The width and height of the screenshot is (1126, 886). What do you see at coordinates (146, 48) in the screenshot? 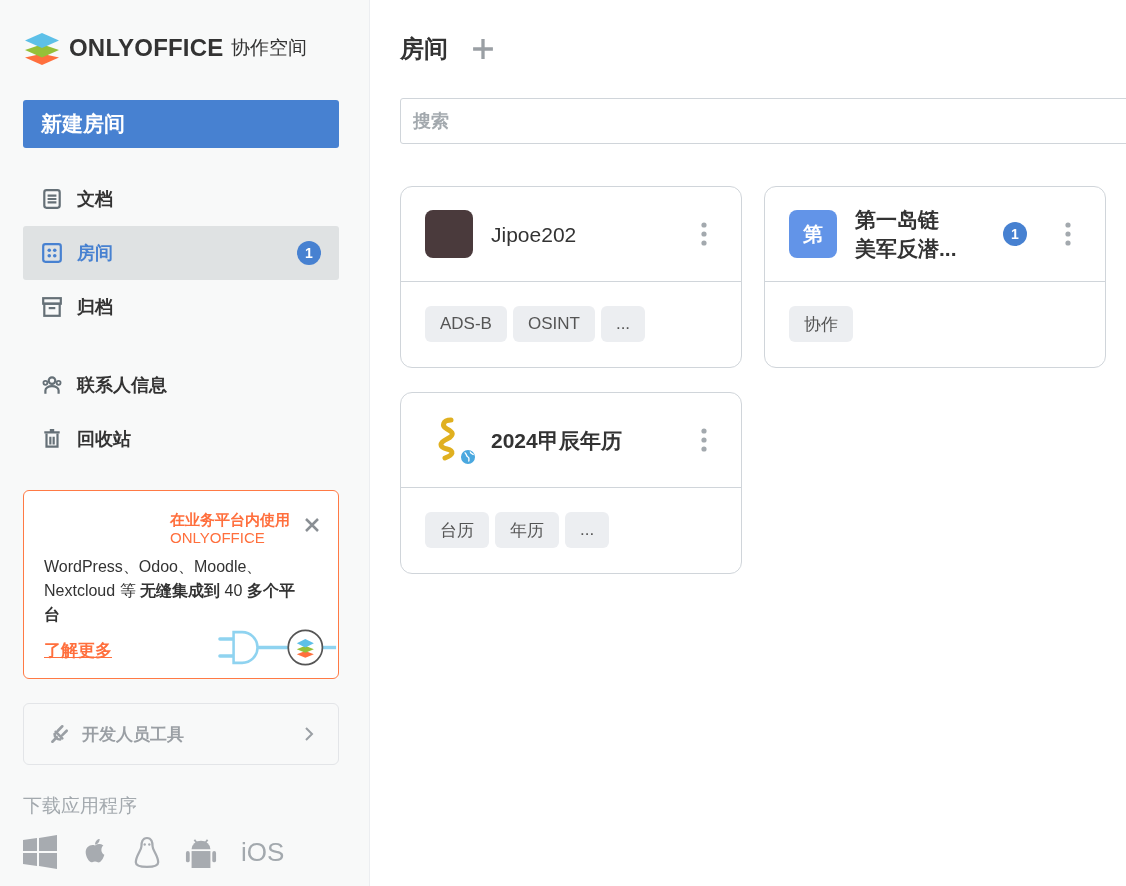
I see `brand-name: ONLYOFFICE` at bounding box center [146, 48].